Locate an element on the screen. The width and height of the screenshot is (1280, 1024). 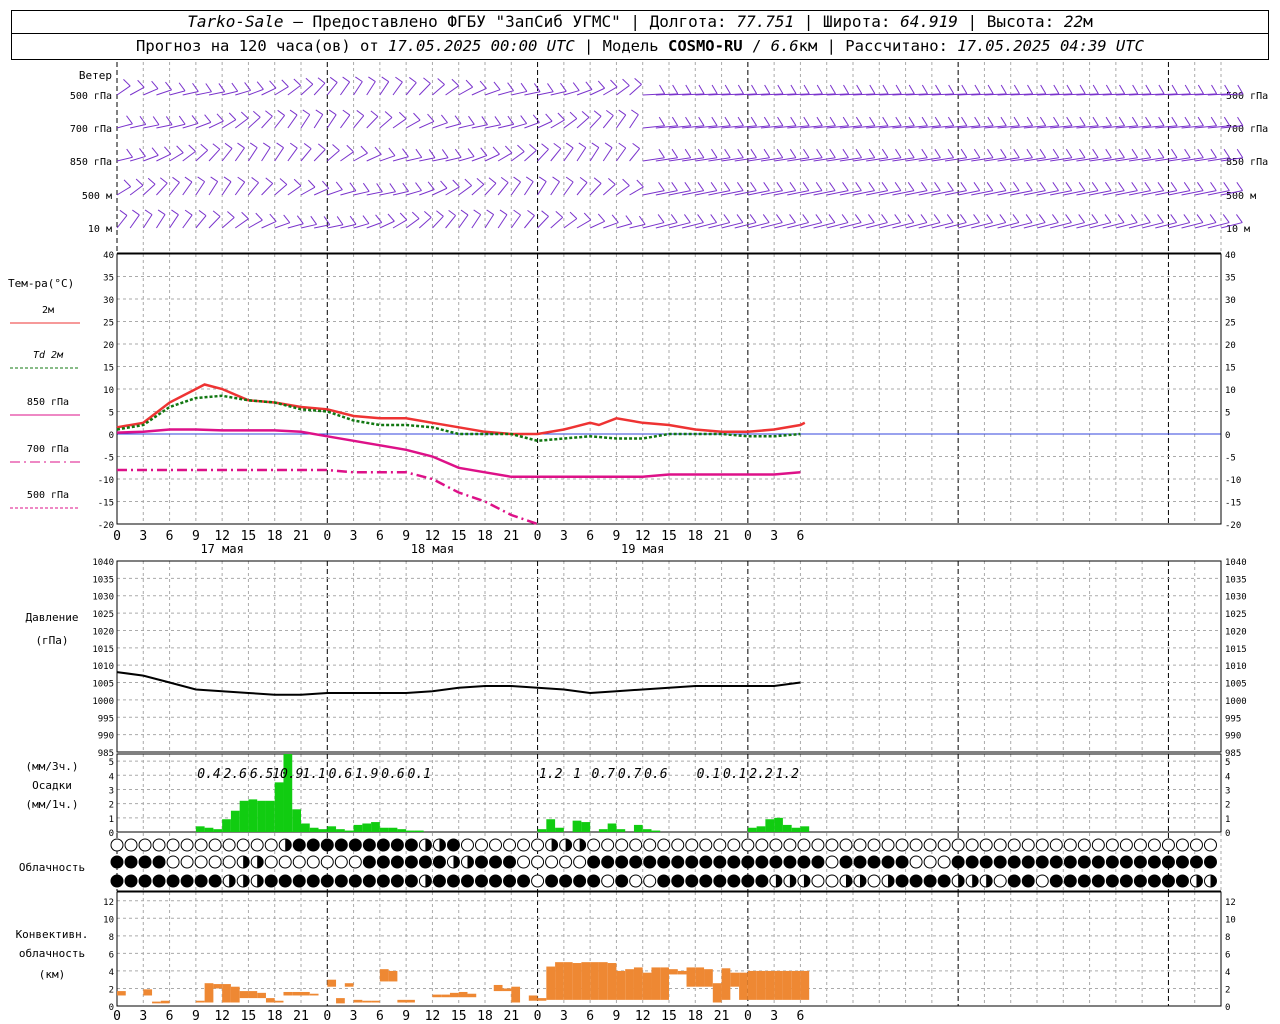
y-tick-label-left: 1 is located at coordinates (111, 820).